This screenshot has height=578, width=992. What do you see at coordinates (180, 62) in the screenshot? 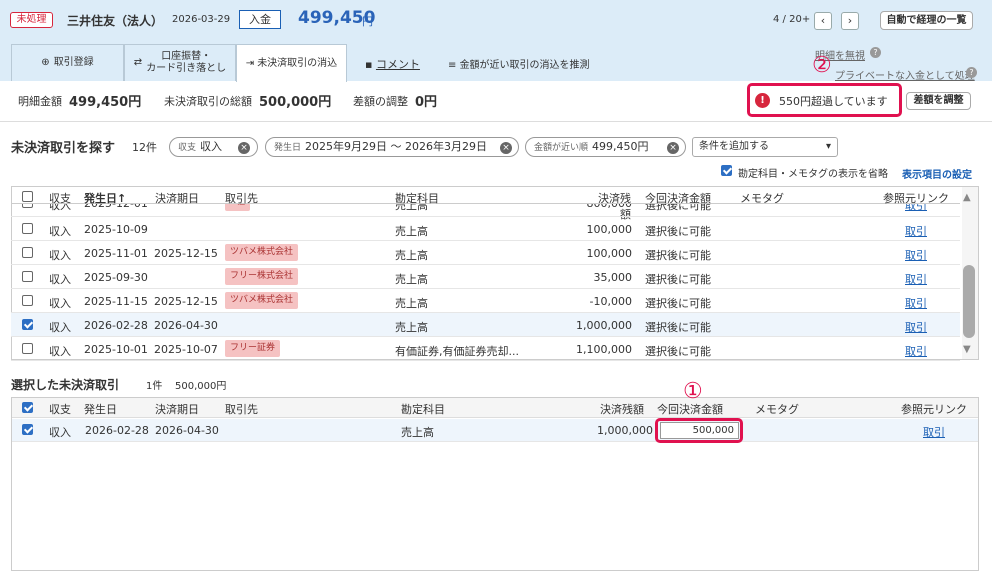
I see `tab-transfer: ⇄ 口座振替・ カード引き落とし` at bounding box center [180, 62].